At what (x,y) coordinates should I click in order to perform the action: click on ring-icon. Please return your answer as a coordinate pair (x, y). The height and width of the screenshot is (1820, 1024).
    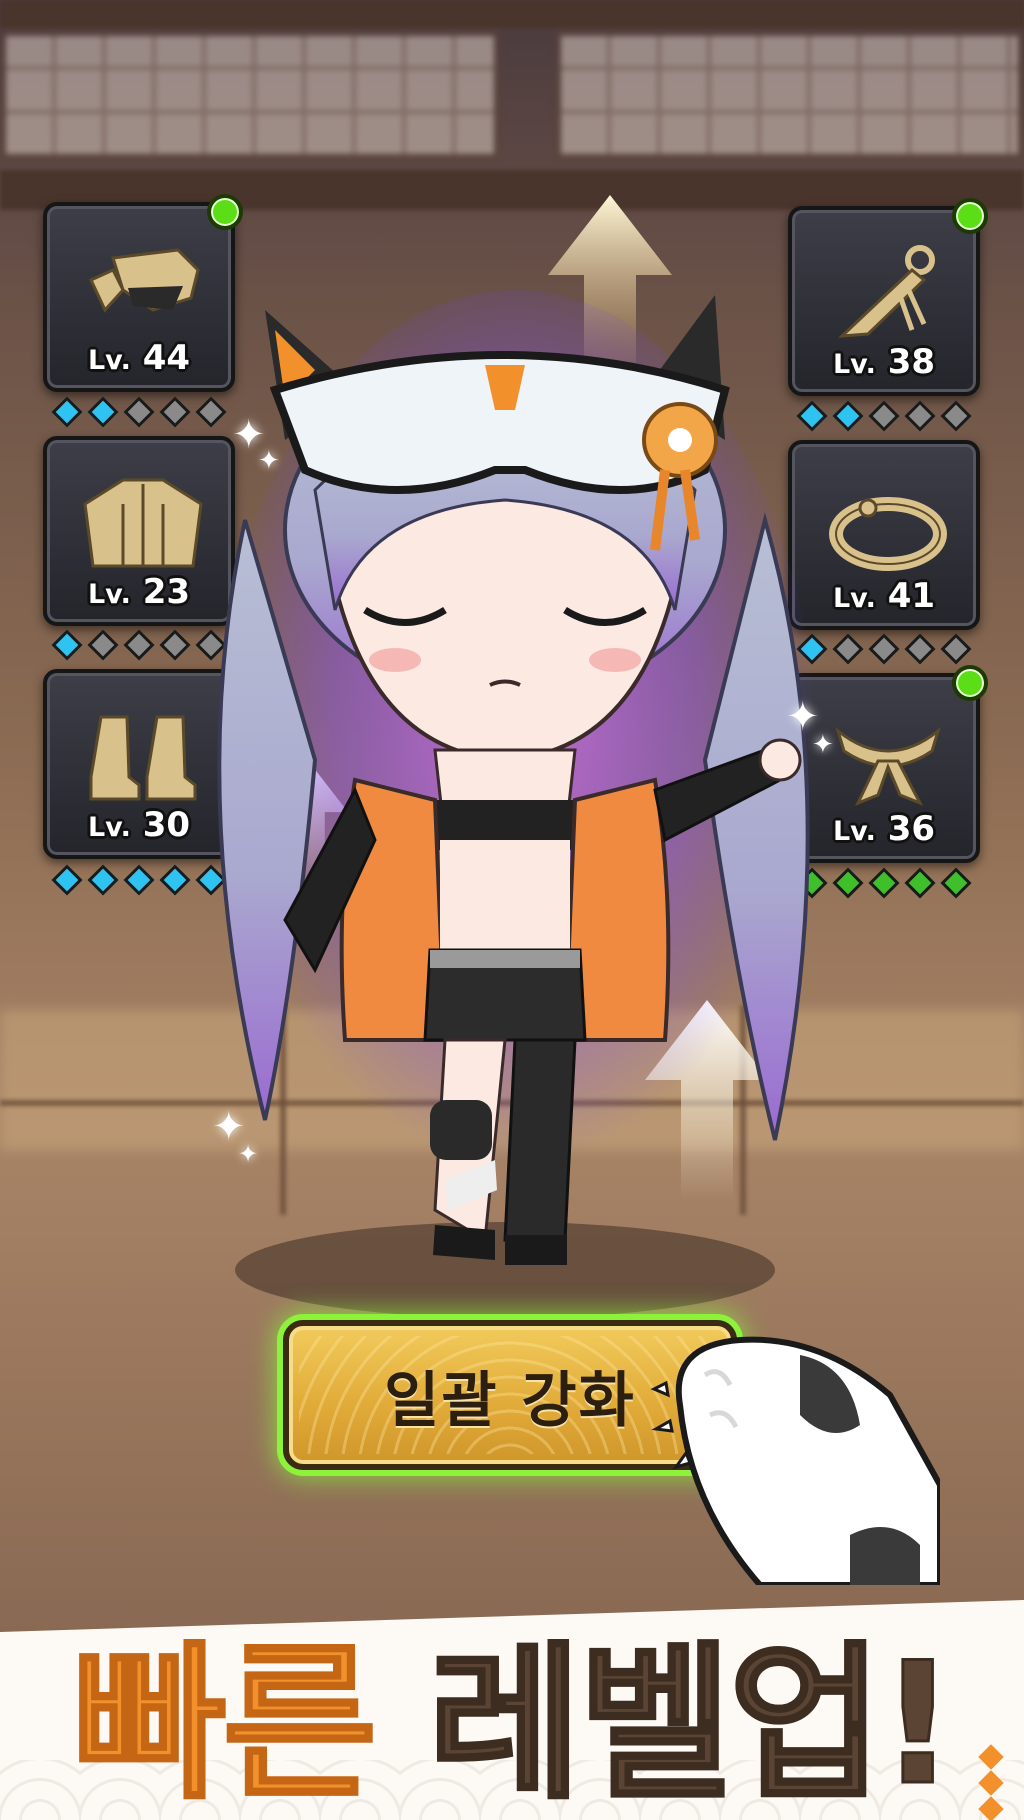
    Looking at the image, I should click on (888, 534).